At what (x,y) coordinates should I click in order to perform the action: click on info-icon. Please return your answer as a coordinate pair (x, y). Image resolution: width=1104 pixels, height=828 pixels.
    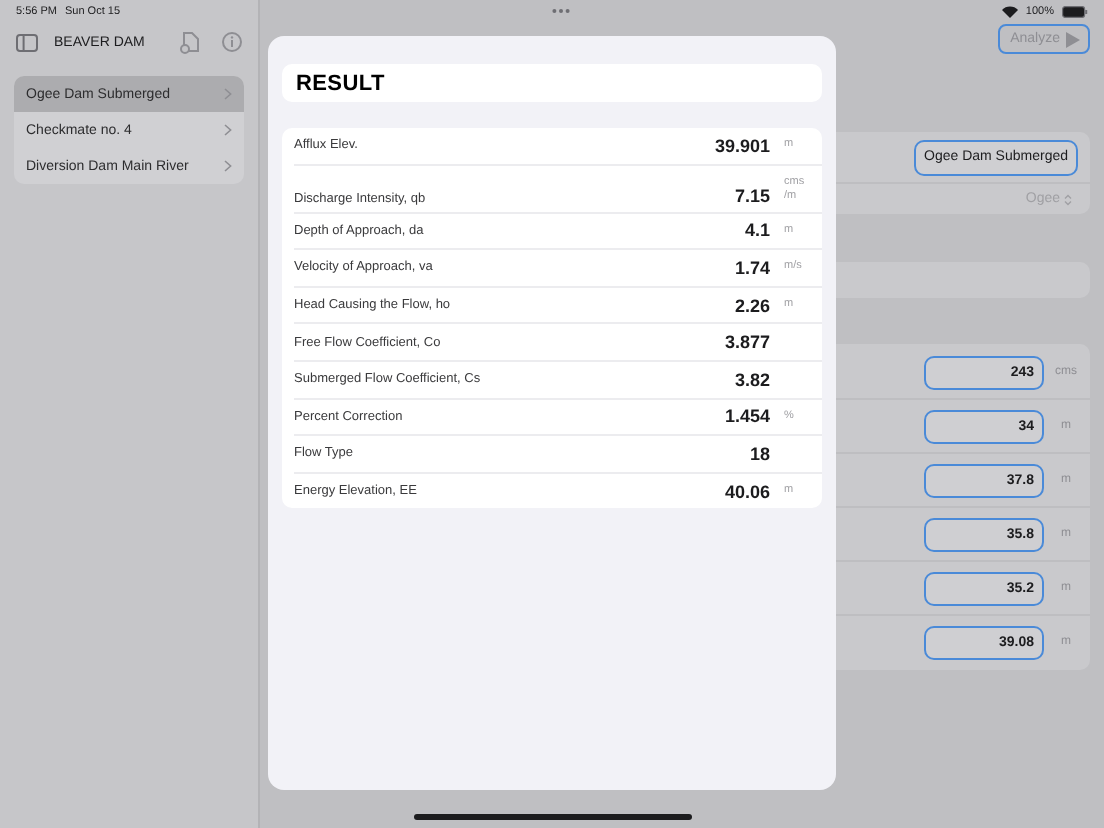
    Looking at the image, I should click on (232, 42).